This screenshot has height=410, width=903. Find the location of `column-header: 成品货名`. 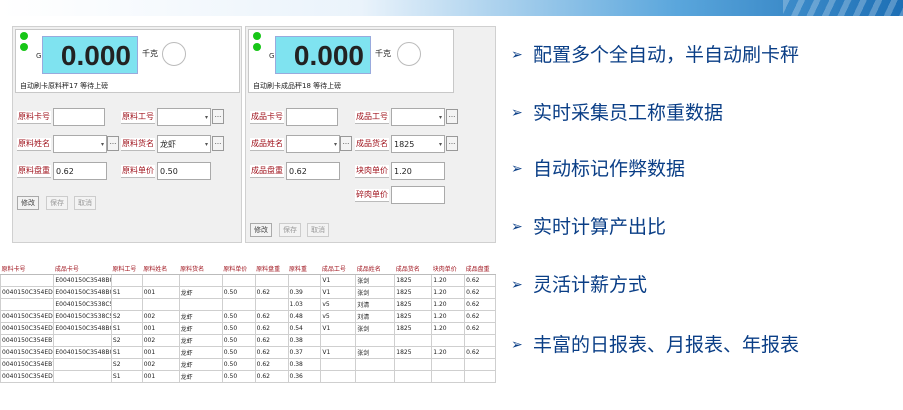

column-header: 成品货名 is located at coordinates (413, 269).